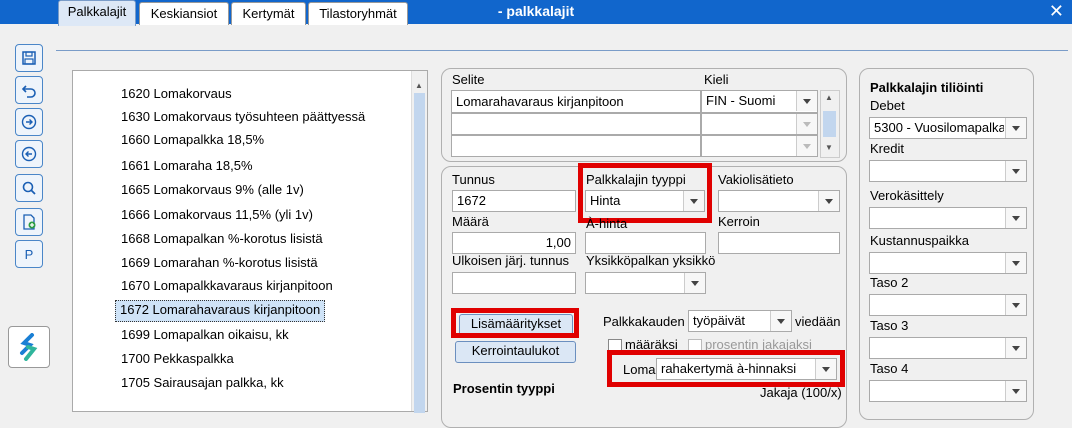  I want to click on list-scrollbar: ▲, so click(419, 242).